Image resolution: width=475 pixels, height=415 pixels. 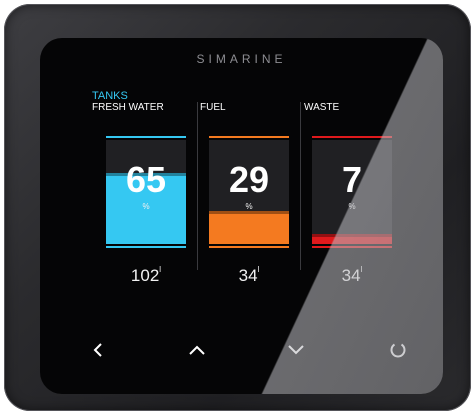 I want to click on up-button, so click(x=197, y=350).